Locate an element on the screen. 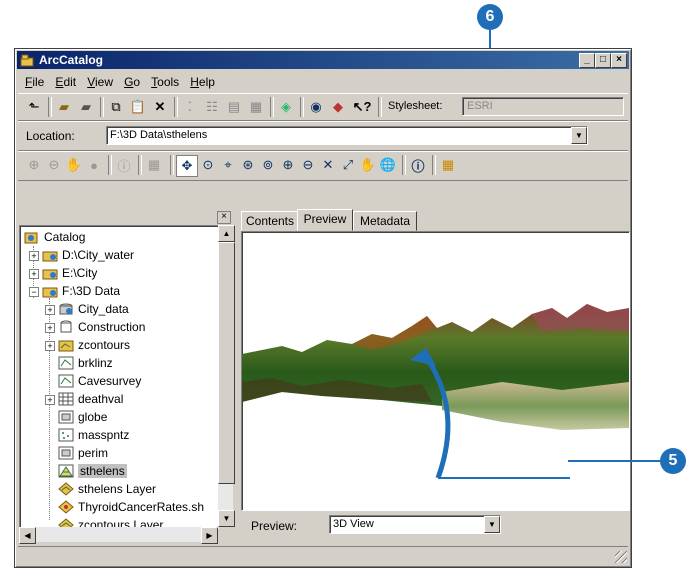  tab-contents: Contents is located at coordinates (270, 221).